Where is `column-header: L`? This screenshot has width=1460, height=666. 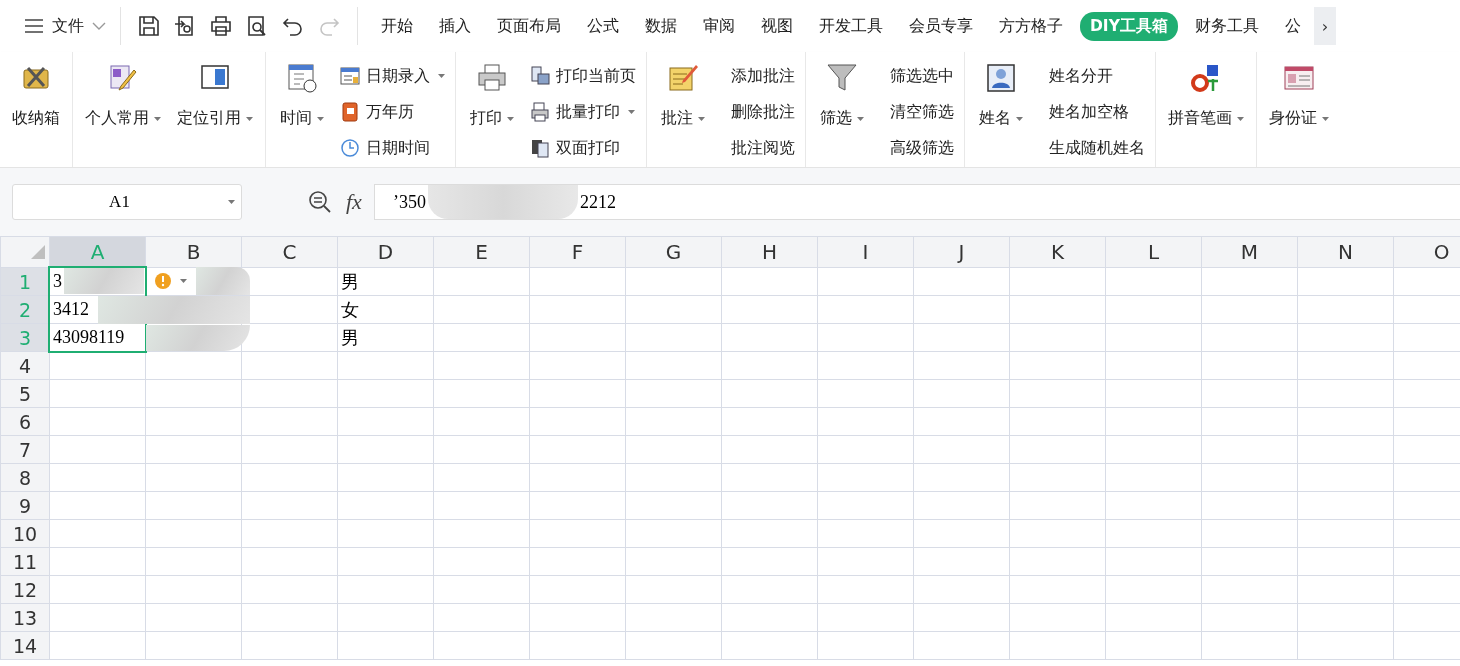 column-header: L is located at coordinates (1153, 252).